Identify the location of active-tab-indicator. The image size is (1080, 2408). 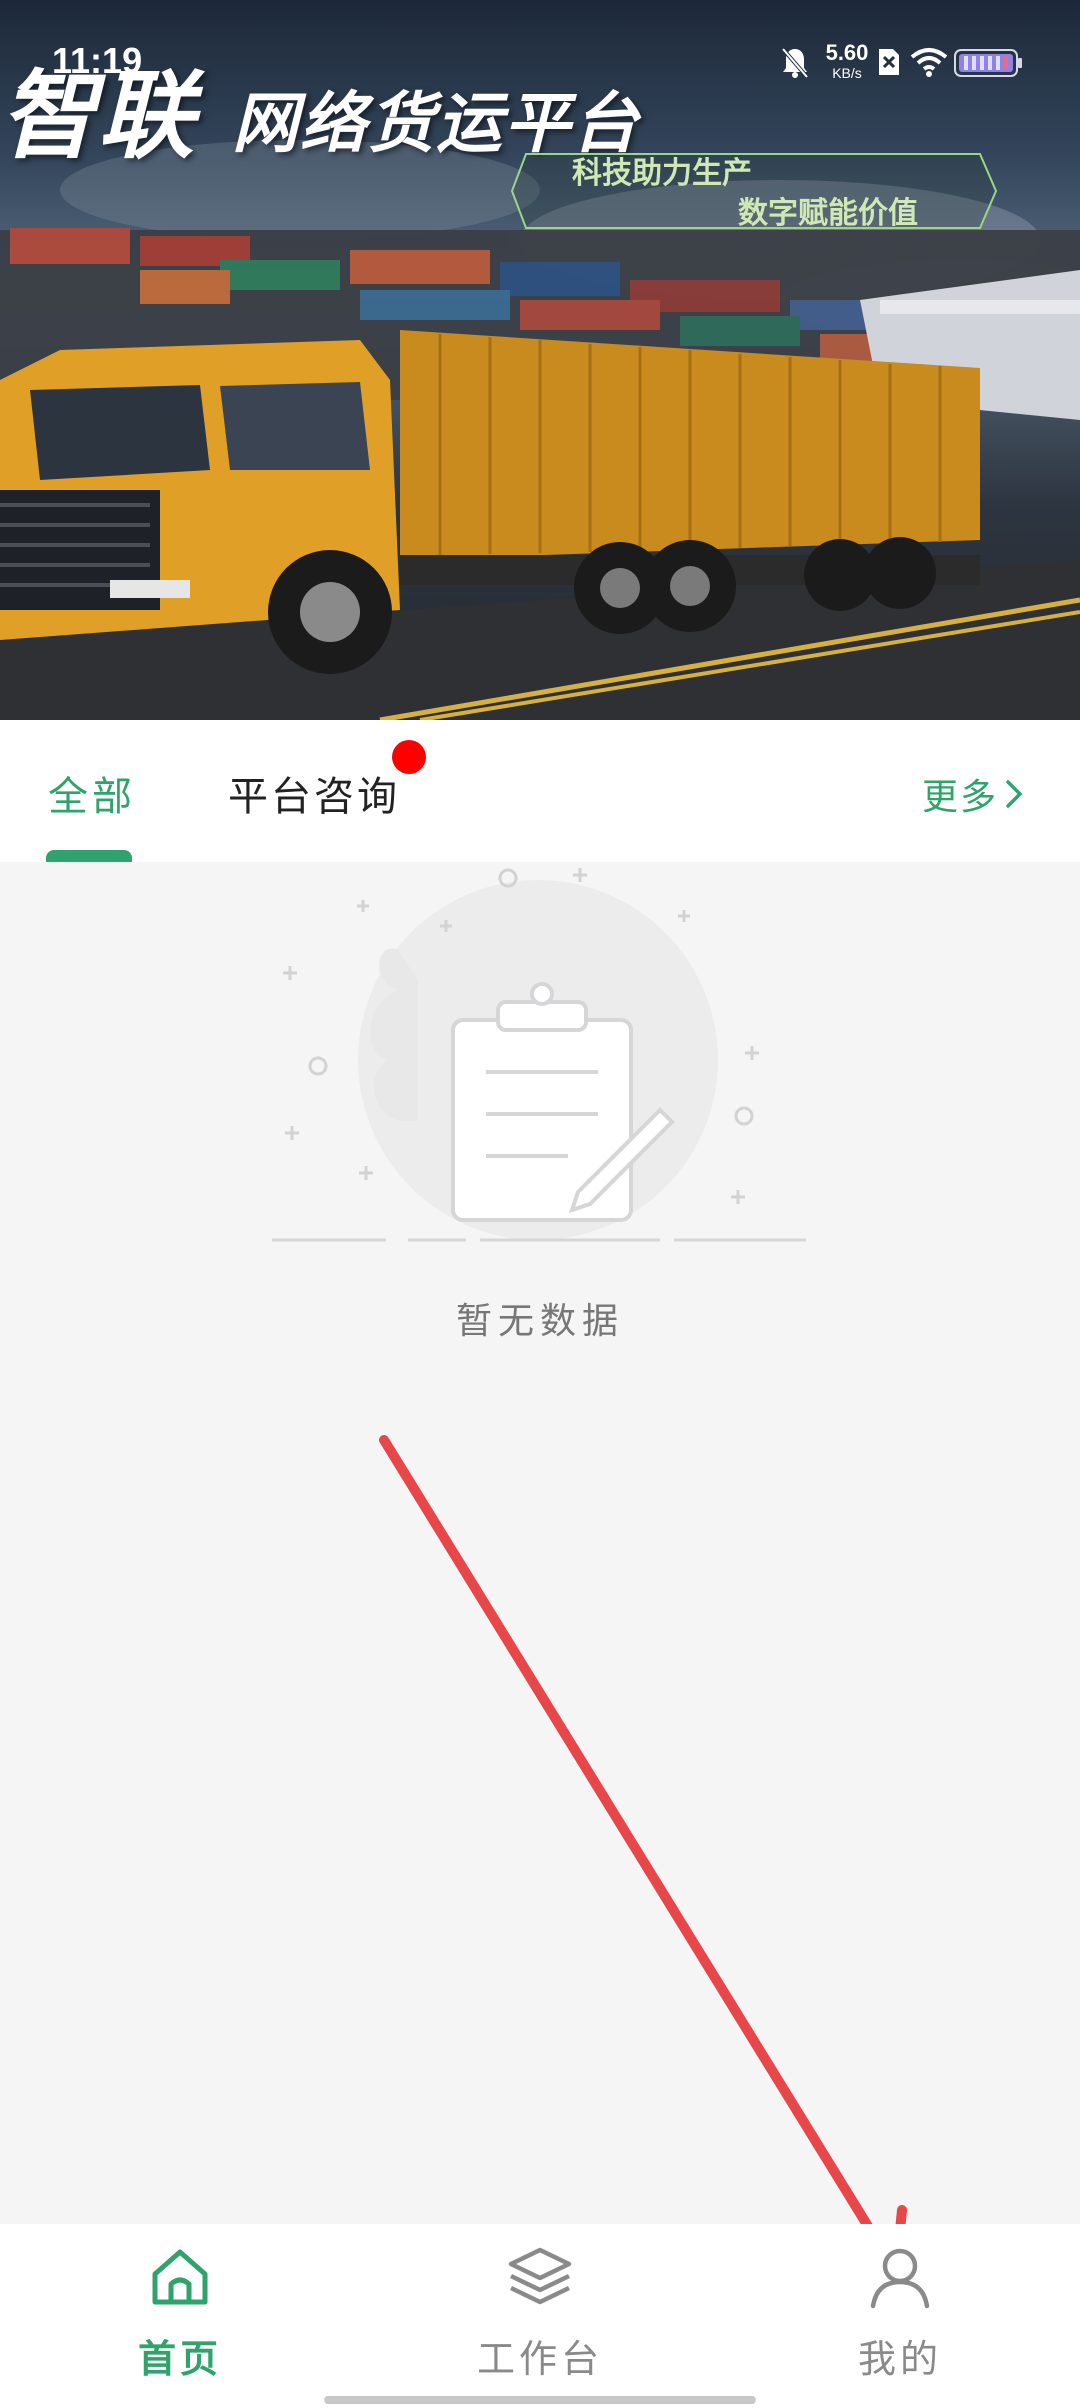
(89, 856).